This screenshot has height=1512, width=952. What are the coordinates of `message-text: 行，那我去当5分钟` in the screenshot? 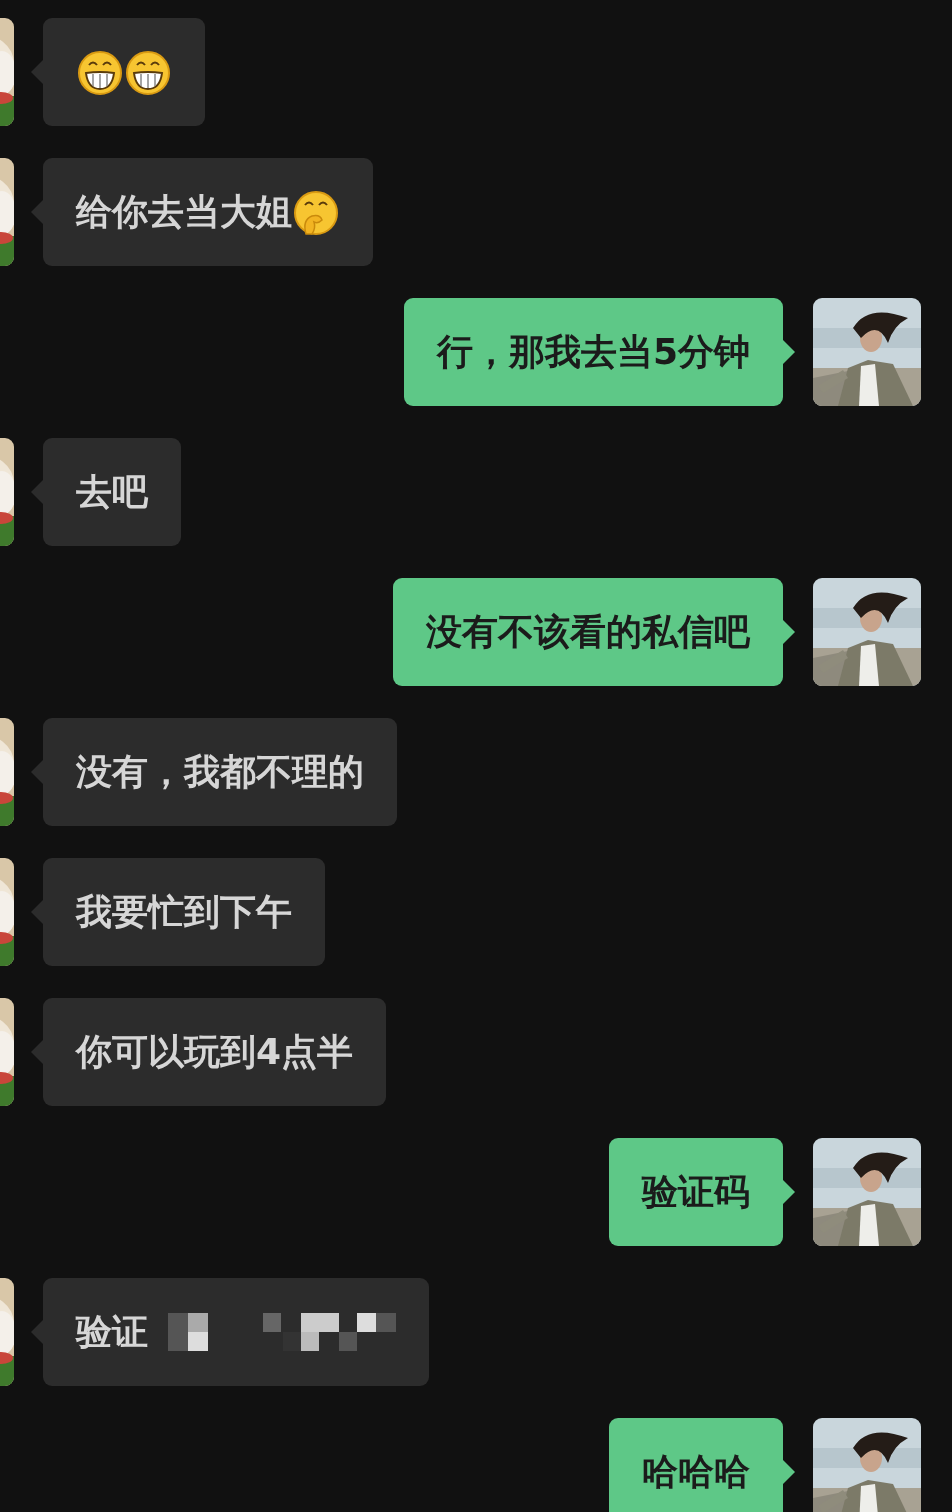 It's located at (593, 352).